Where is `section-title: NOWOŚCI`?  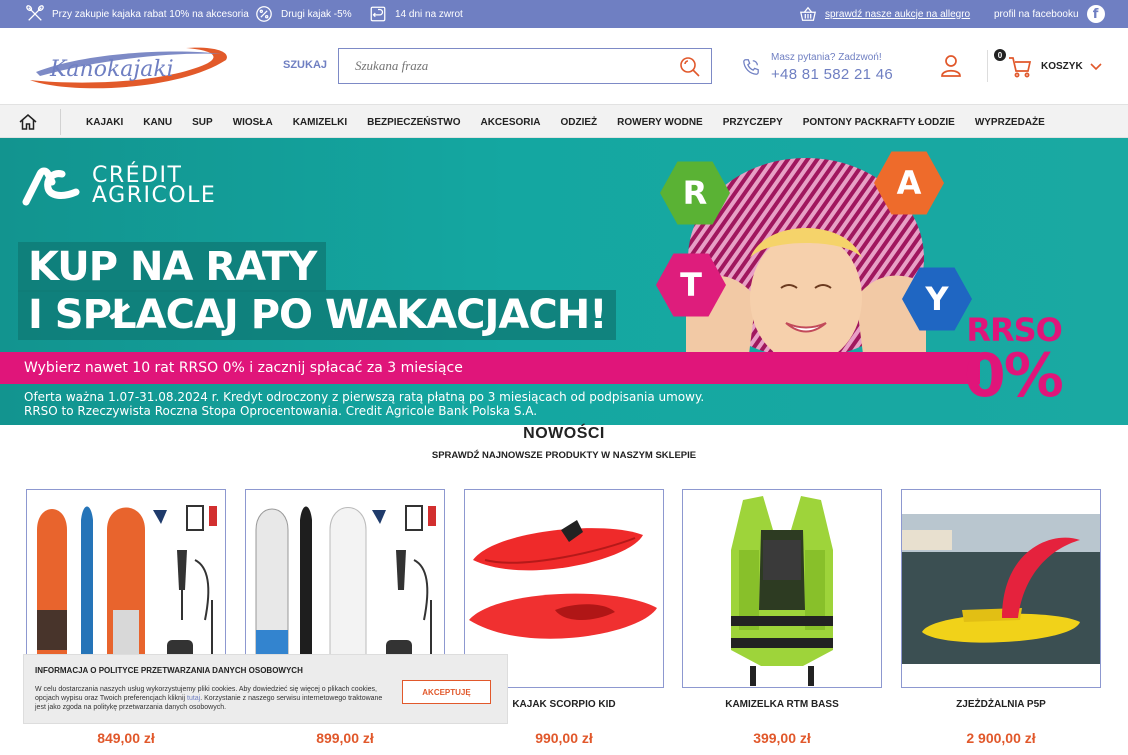
section-title: NOWOŚCI is located at coordinates (564, 433).